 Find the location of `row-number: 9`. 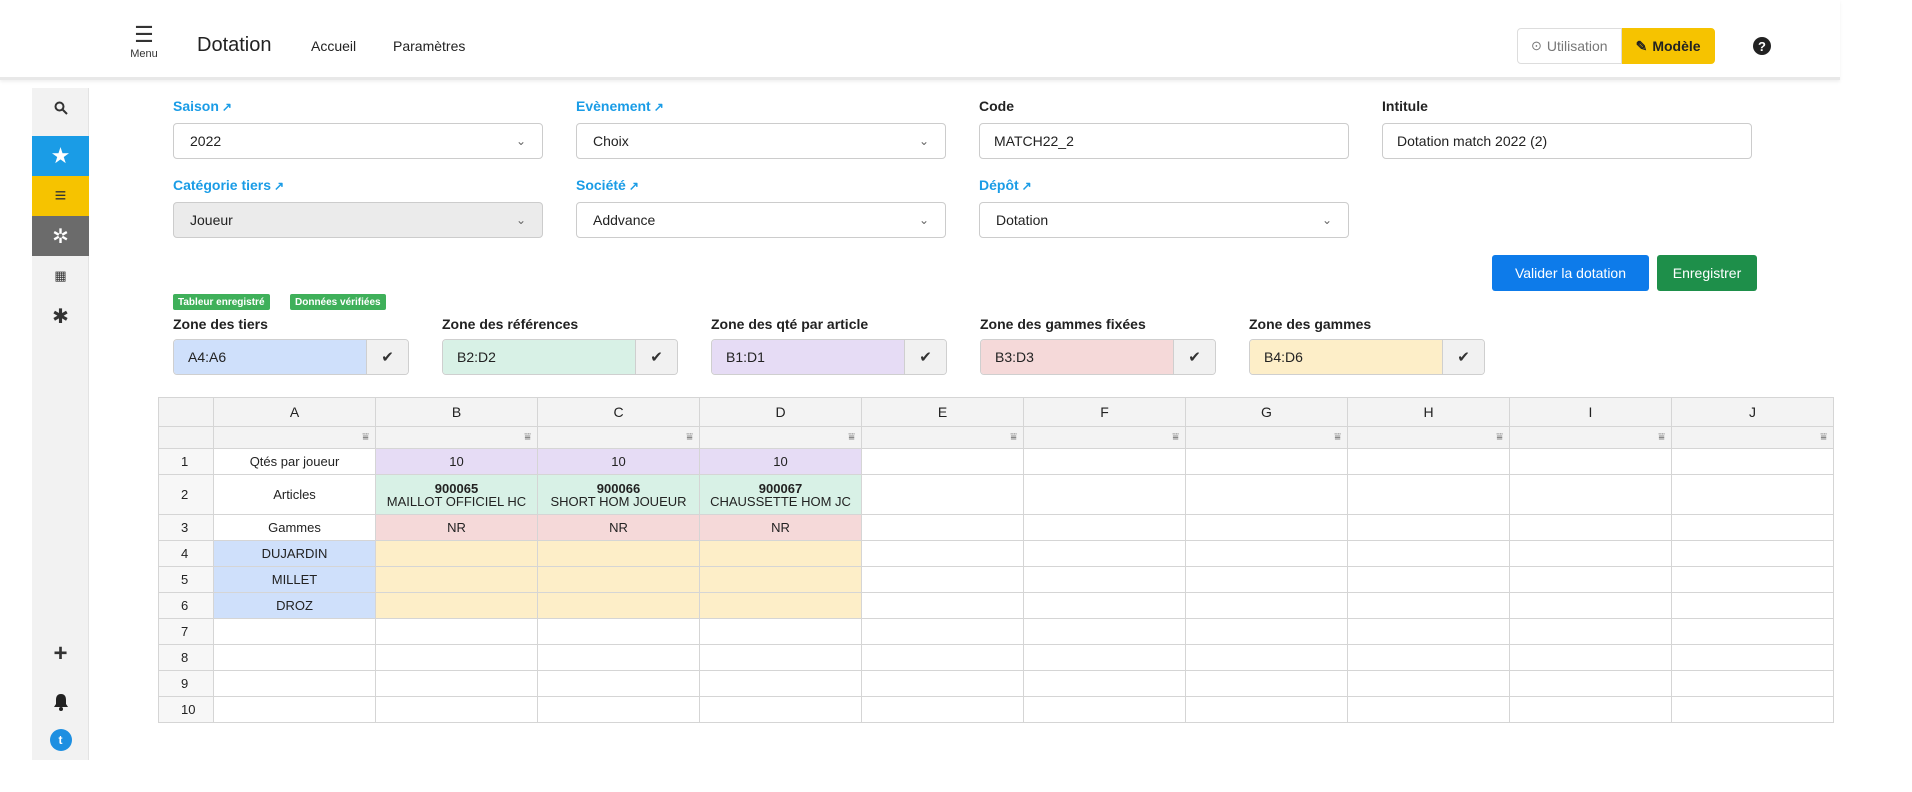

row-number: 9 is located at coordinates (186, 683).